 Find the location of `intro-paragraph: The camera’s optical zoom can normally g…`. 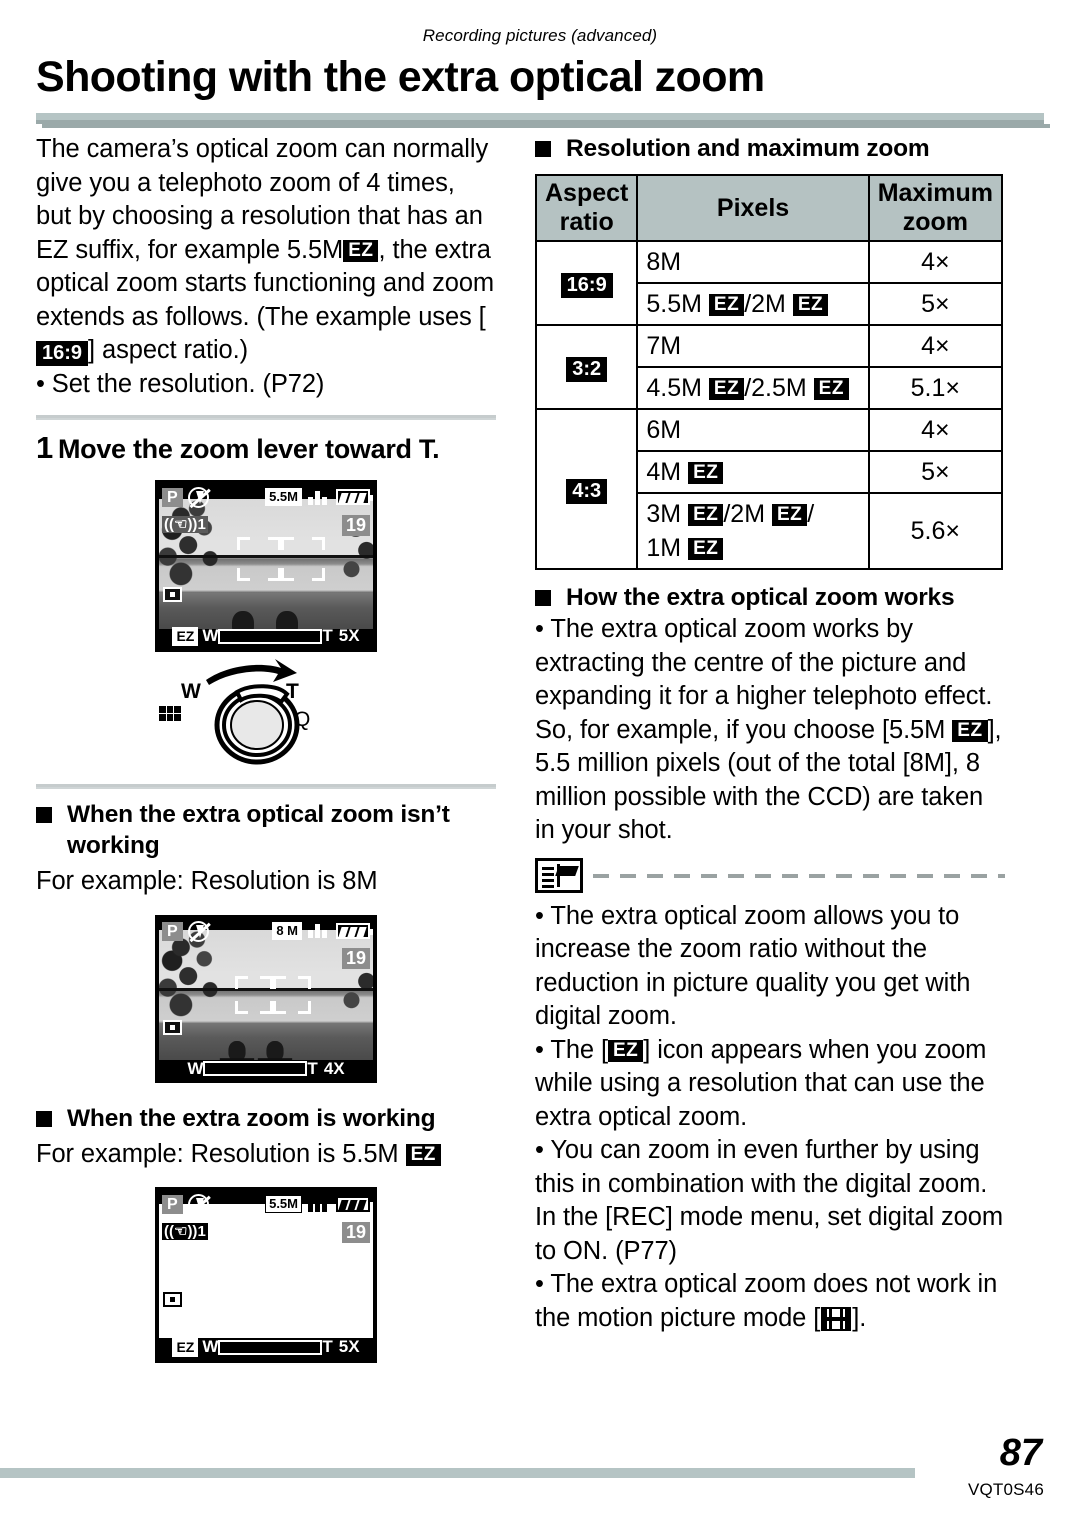

intro-paragraph: The camera’s optical zoom can normally g… is located at coordinates (266, 250).